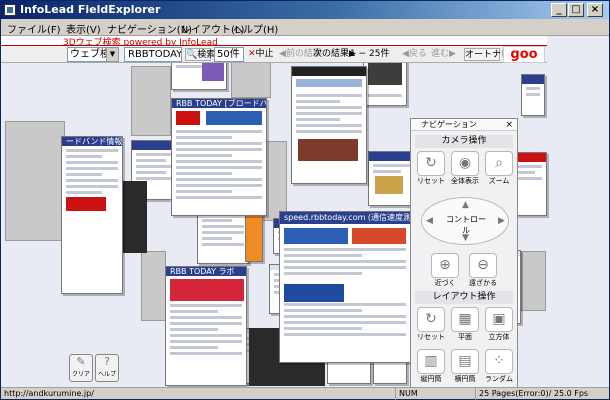 The width and height of the screenshot is (610, 400). Describe the element at coordinates (305, 10) in the screenshot. I see `title-bar: InfoLead FieldExplorer _ □ ×` at that location.